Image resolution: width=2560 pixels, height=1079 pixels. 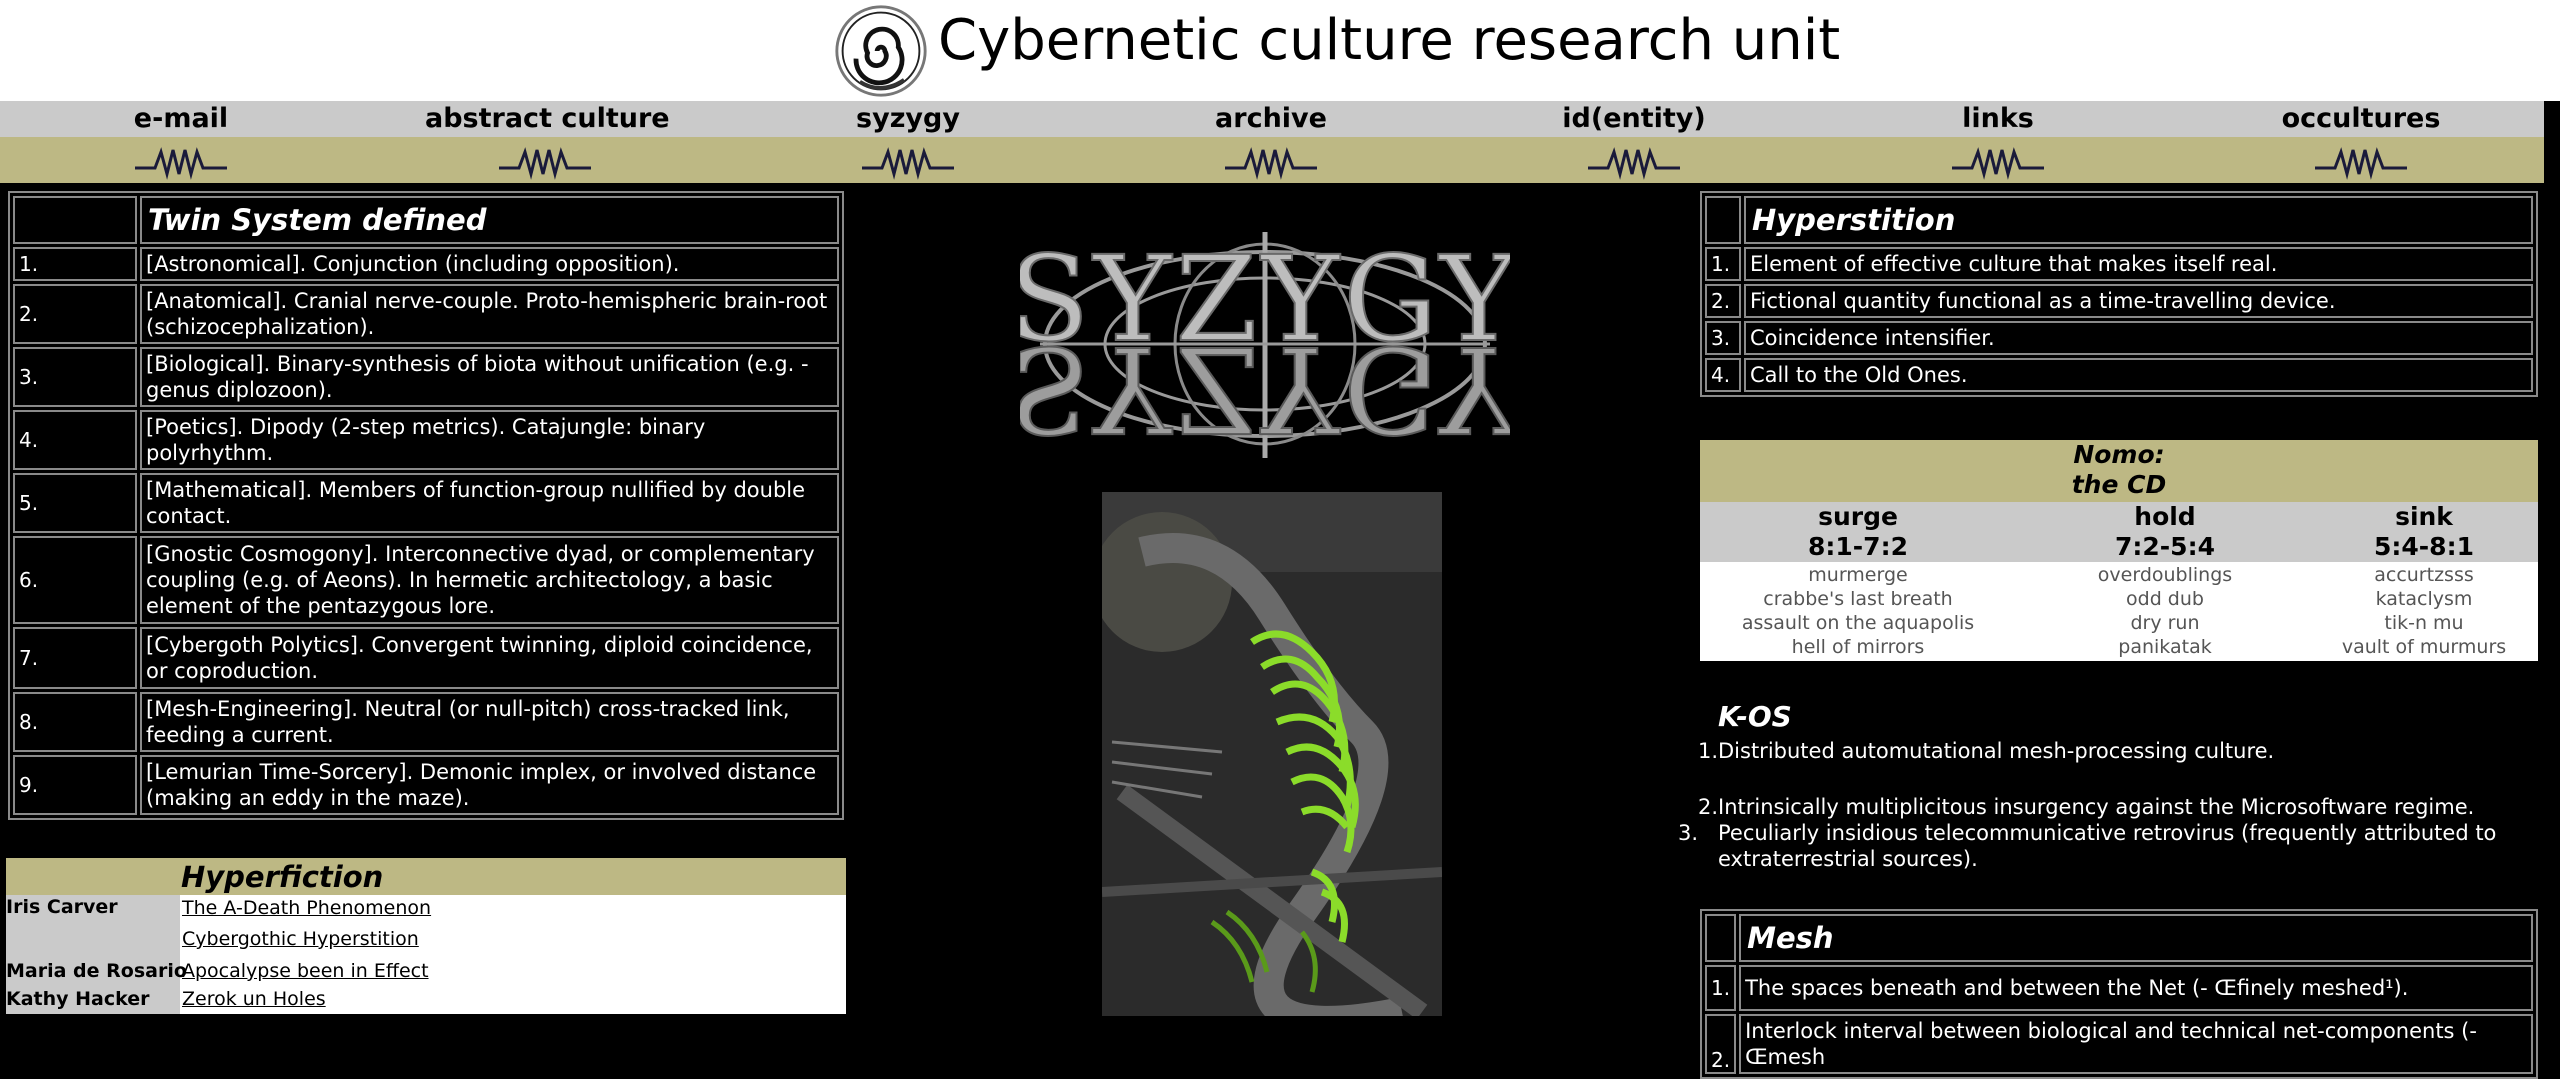 I want to click on nav-links: links, so click(x=1998, y=119).